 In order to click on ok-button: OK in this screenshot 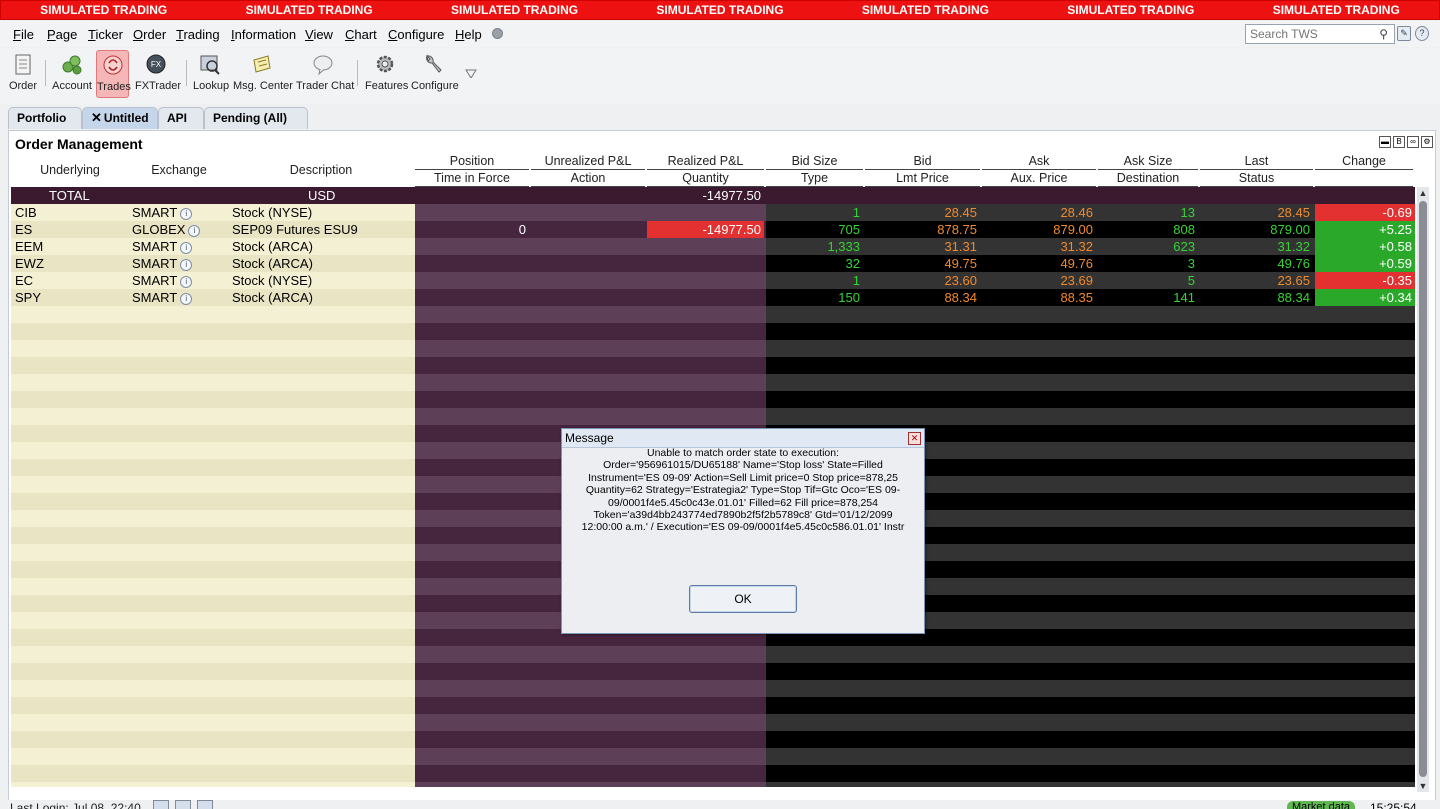, I will do `click(743, 599)`.